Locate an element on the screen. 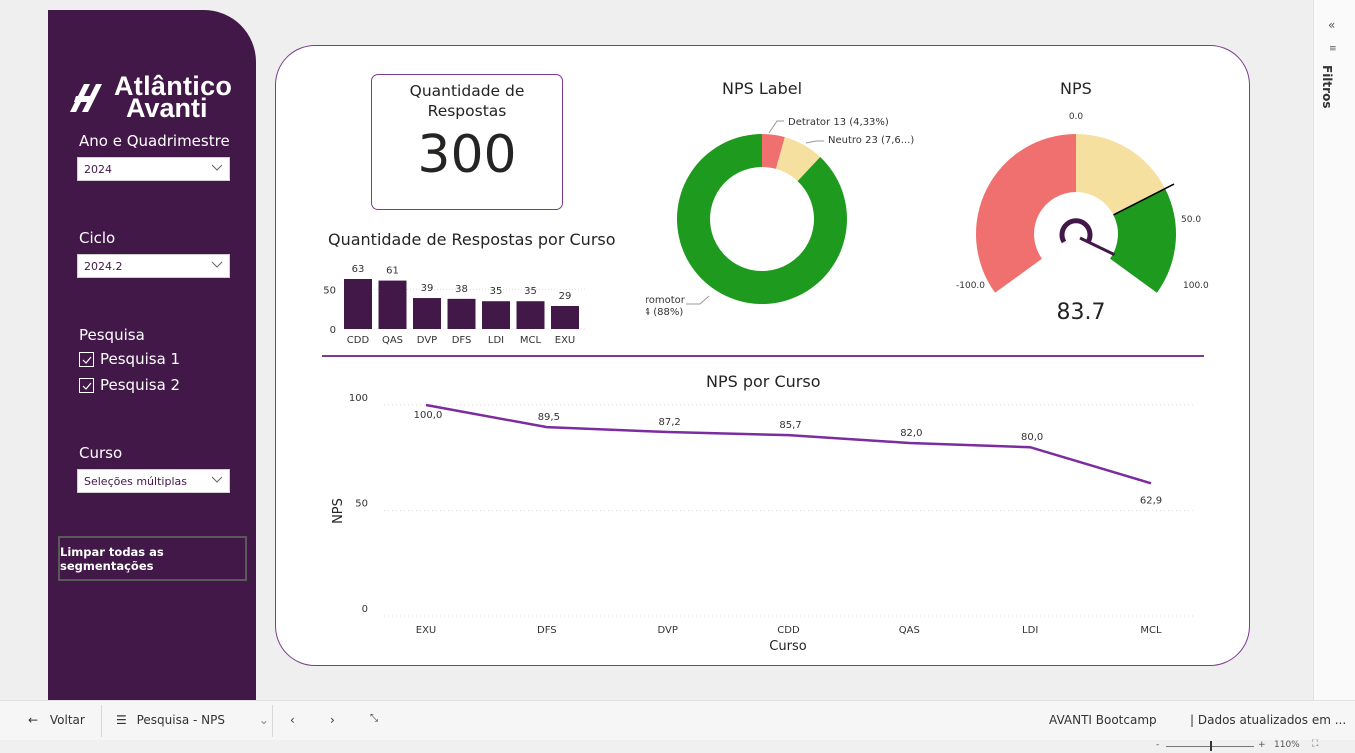 Image resolution: width=1355 pixels, height=753 pixels. bar-chart: 0 50 63 CDD 61 QAS 39 DVP 38 DFS 35 LDI 35 MCL 29 EXU is located at coordinates (454, 305).